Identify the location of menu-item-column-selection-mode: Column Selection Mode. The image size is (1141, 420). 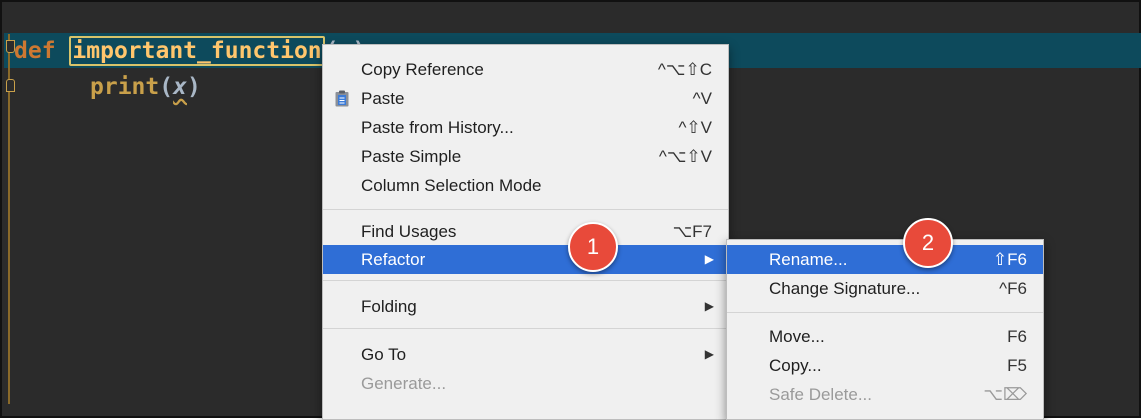
(525, 185).